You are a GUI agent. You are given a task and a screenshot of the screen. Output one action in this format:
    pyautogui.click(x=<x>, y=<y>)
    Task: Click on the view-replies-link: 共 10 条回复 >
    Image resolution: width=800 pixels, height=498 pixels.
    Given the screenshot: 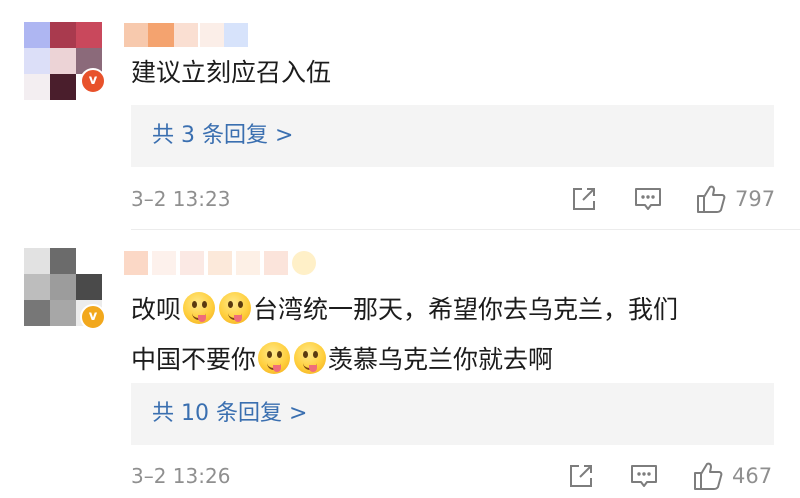 What is the action you would take?
    pyautogui.click(x=229, y=414)
    